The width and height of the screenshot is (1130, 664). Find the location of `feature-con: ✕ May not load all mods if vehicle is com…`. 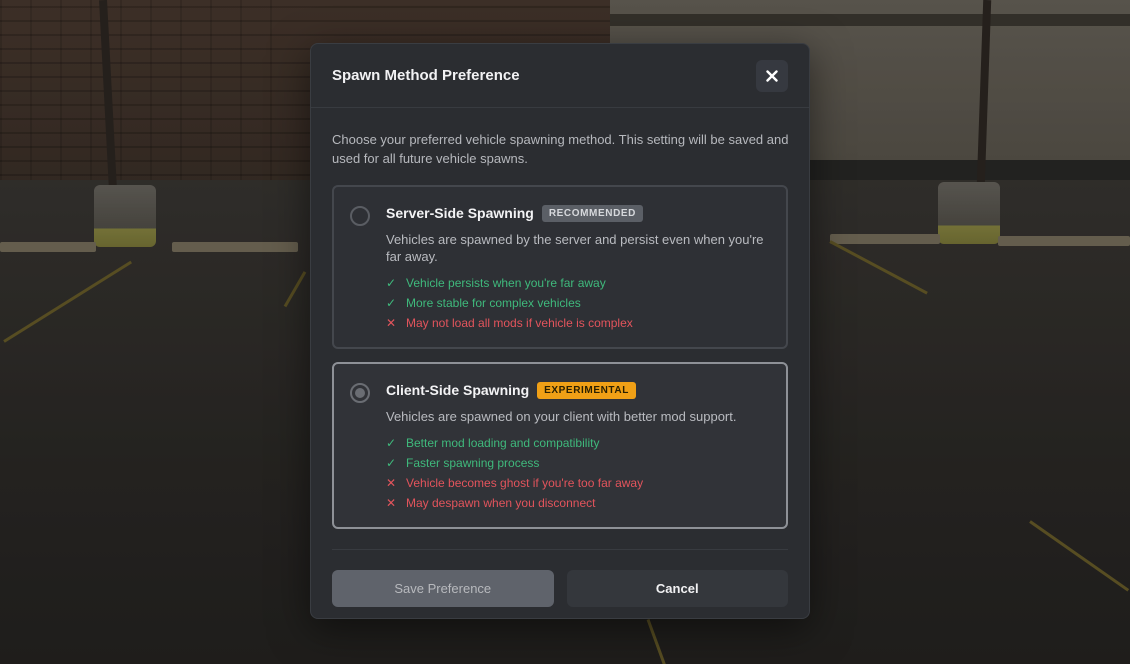

feature-con: ✕ May not load all mods if vehicle is com… is located at coordinates (509, 323).